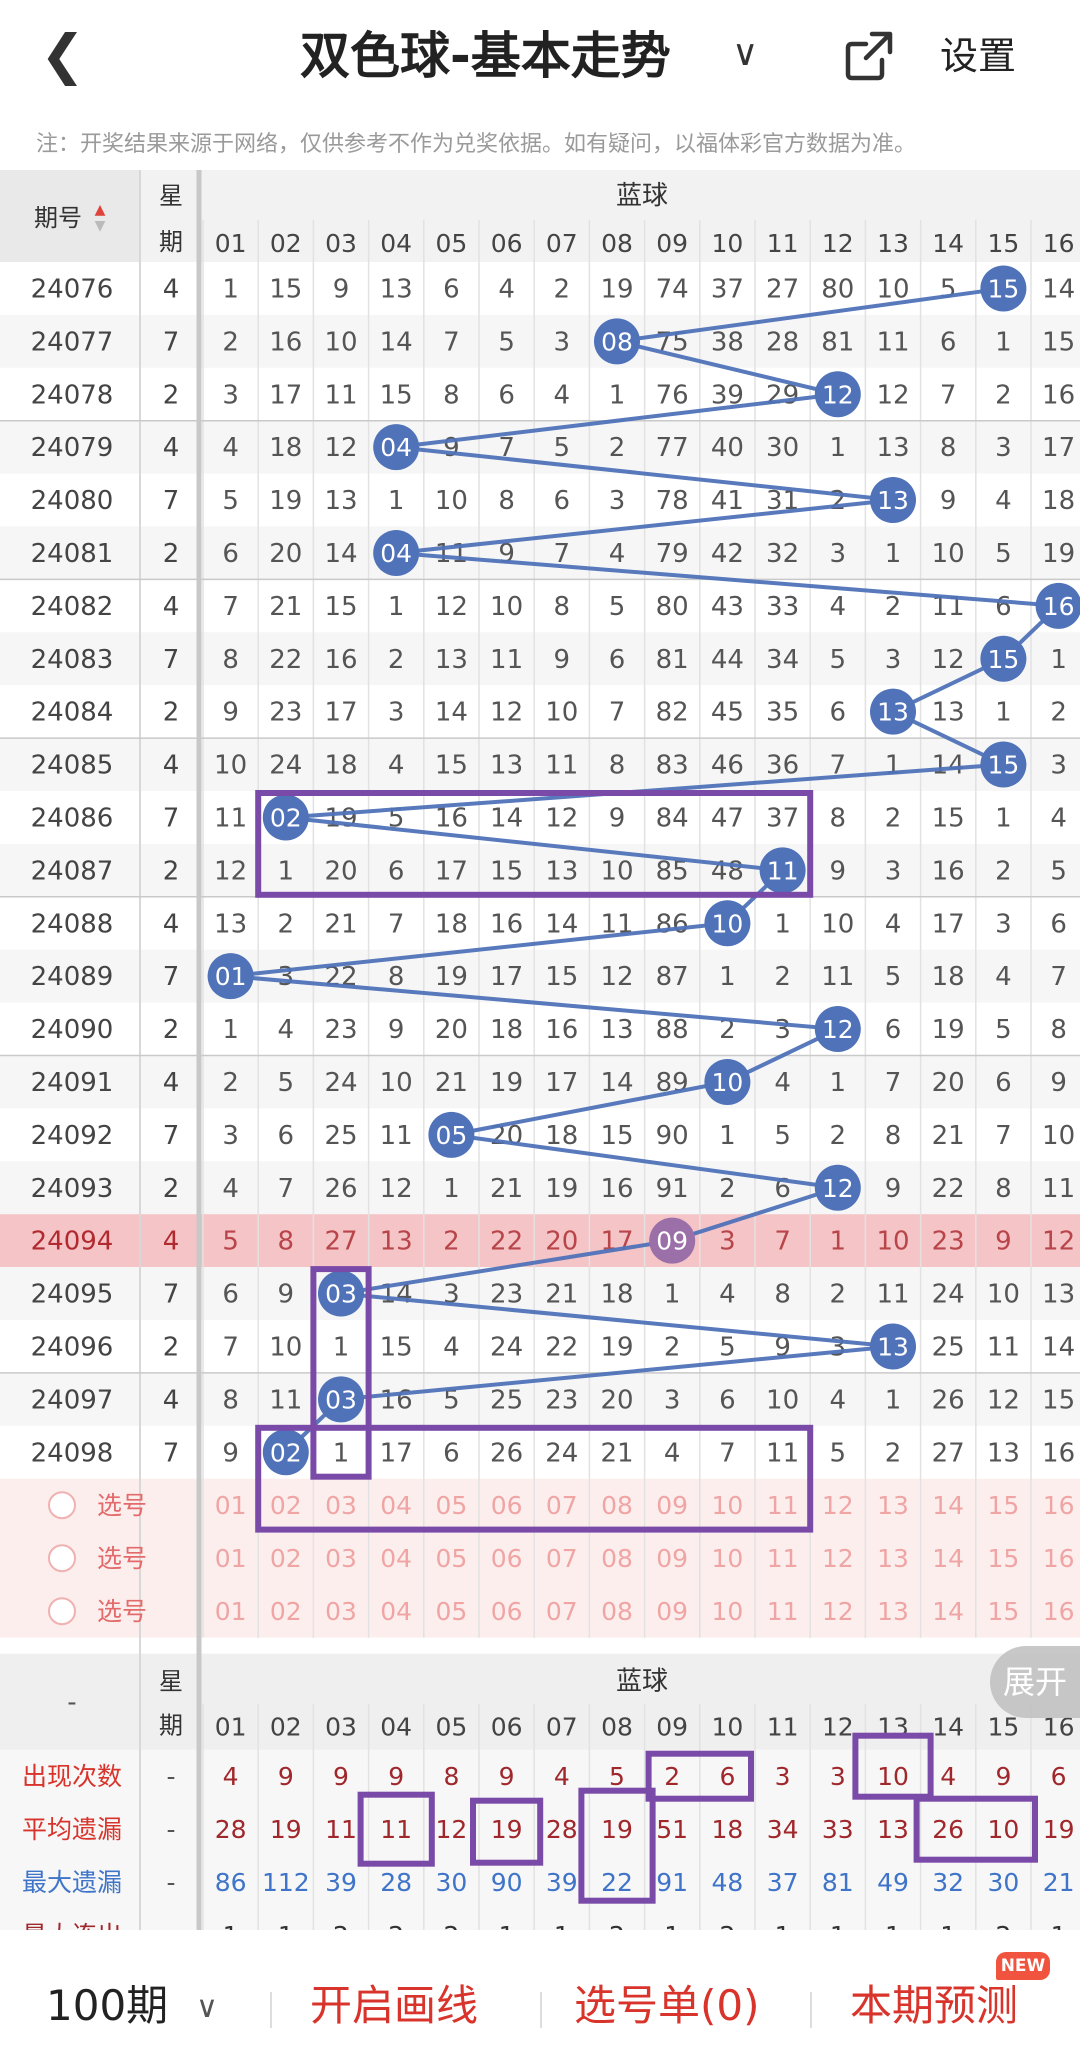 The height and width of the screenshot is (2058, 1080). What do you see at coordinates (396, 766) in the screenshot?
I see `miss-count: 4` at bounding box center [396, 766].